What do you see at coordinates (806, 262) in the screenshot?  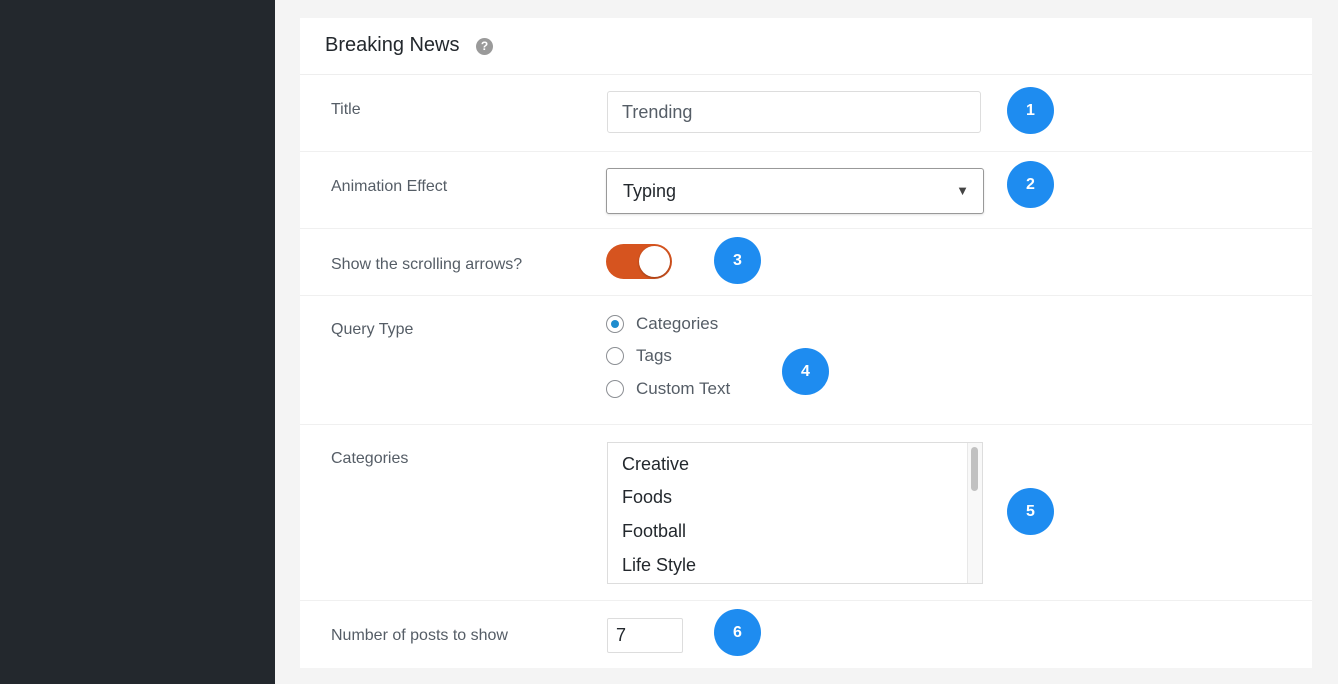 I see `arrows-row: Show the scrolling arrows? 3` at bounding box center [806, 262].